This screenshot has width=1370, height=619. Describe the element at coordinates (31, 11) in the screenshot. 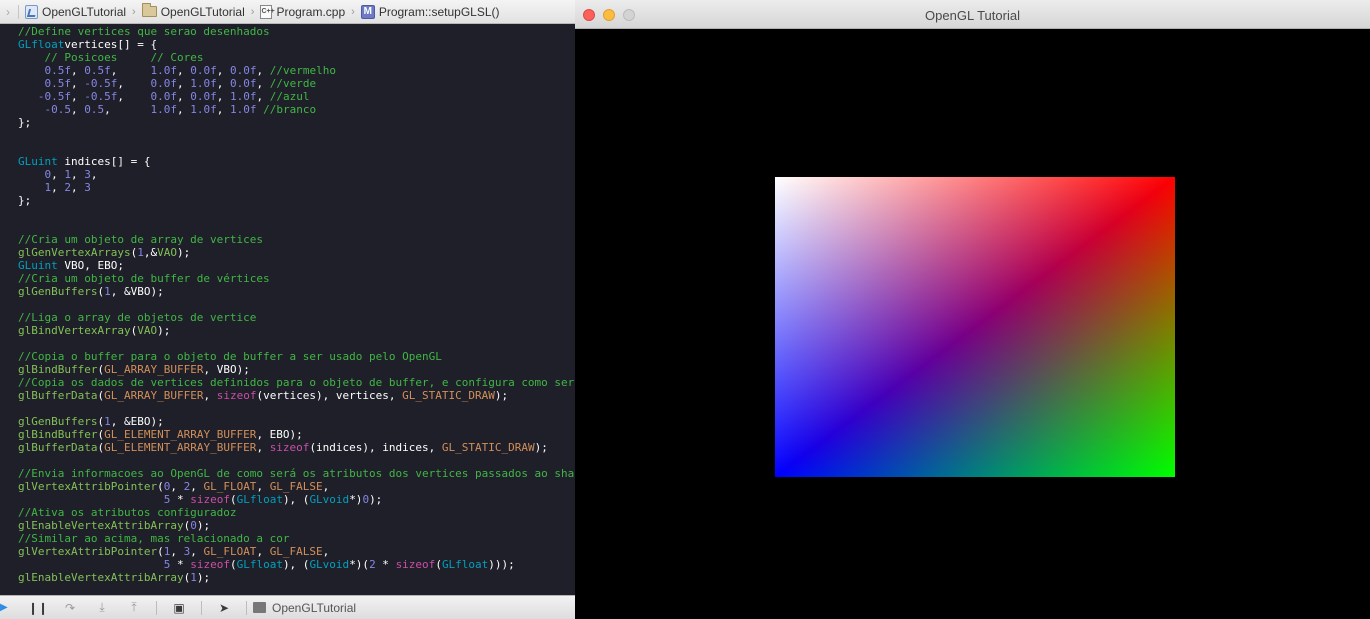

I see `xcode-project-icon` at that location.